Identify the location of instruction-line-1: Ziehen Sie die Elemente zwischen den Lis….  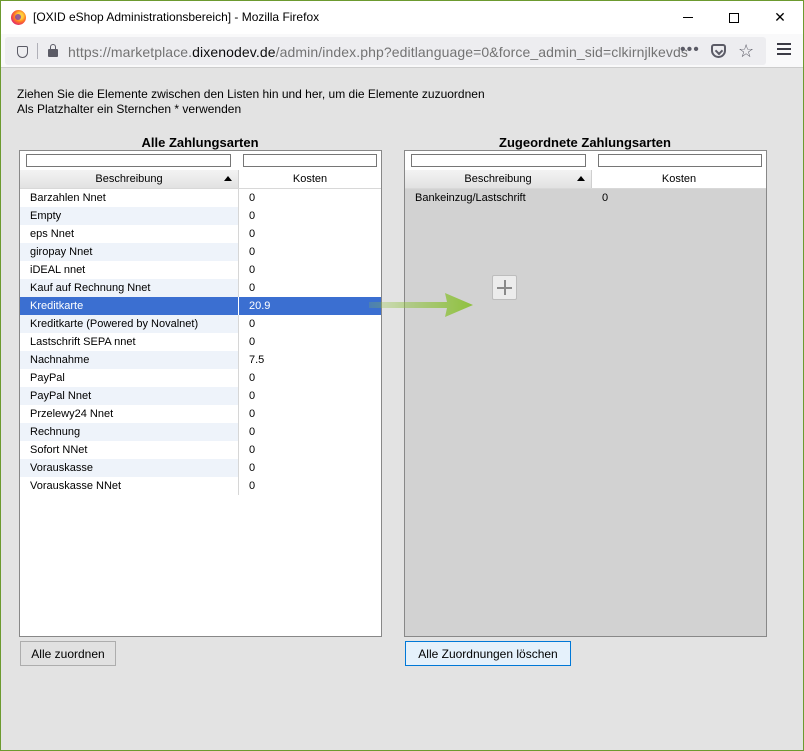
(251, 94).